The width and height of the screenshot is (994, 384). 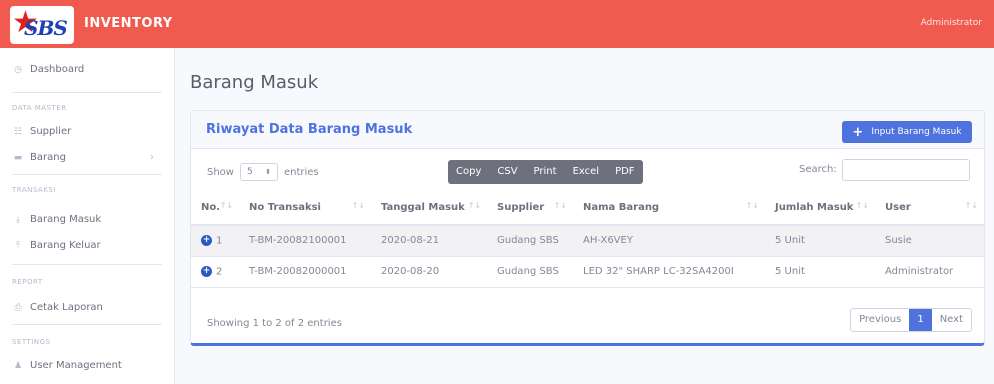 I want to click on sidebar-item-barang-masuk: ⤓ Barang Masuk, so click(x=56, y=219).